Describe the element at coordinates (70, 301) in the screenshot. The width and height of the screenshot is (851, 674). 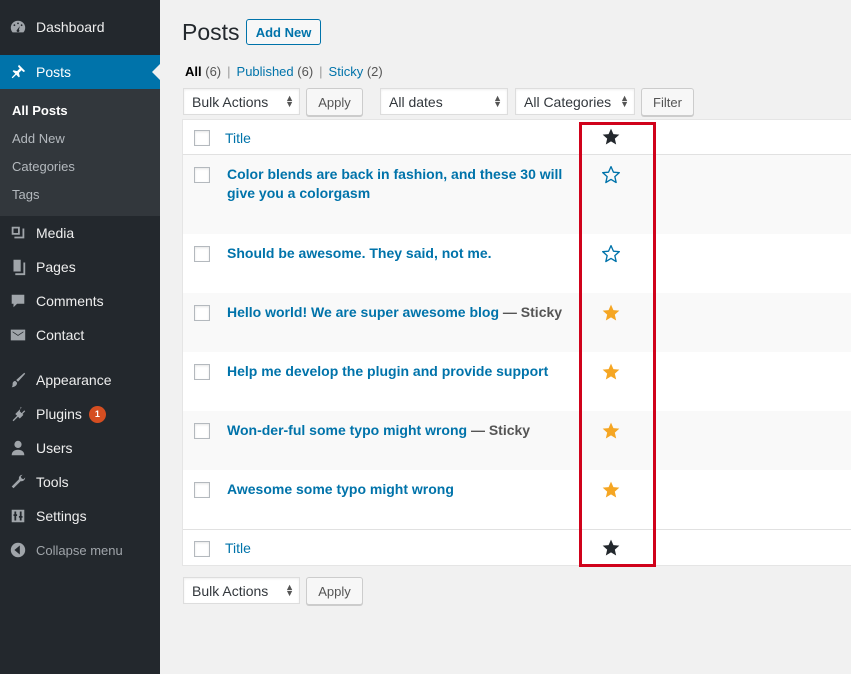
I see `menu-comments-label: Comments` at that location.